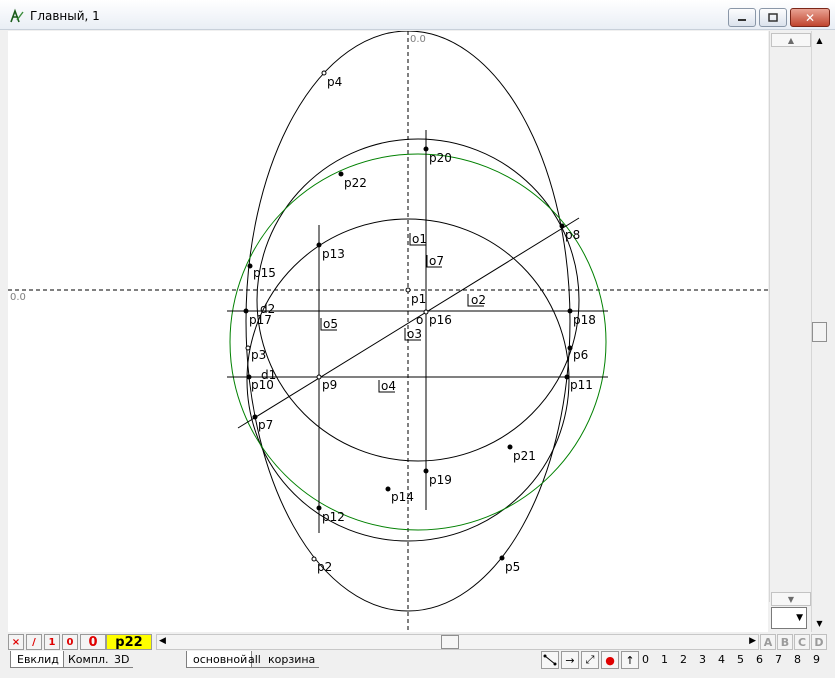  I want to click on right-scroll-up-button: ▲, so click(819, 40).